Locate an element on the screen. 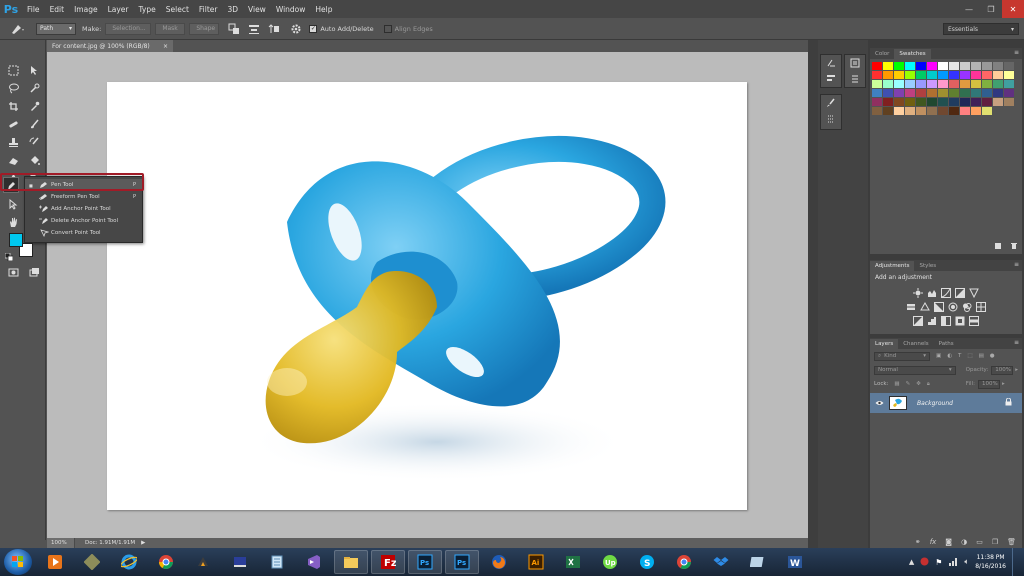  pen-tool-preset-icon is located at coordinates (17, 29).